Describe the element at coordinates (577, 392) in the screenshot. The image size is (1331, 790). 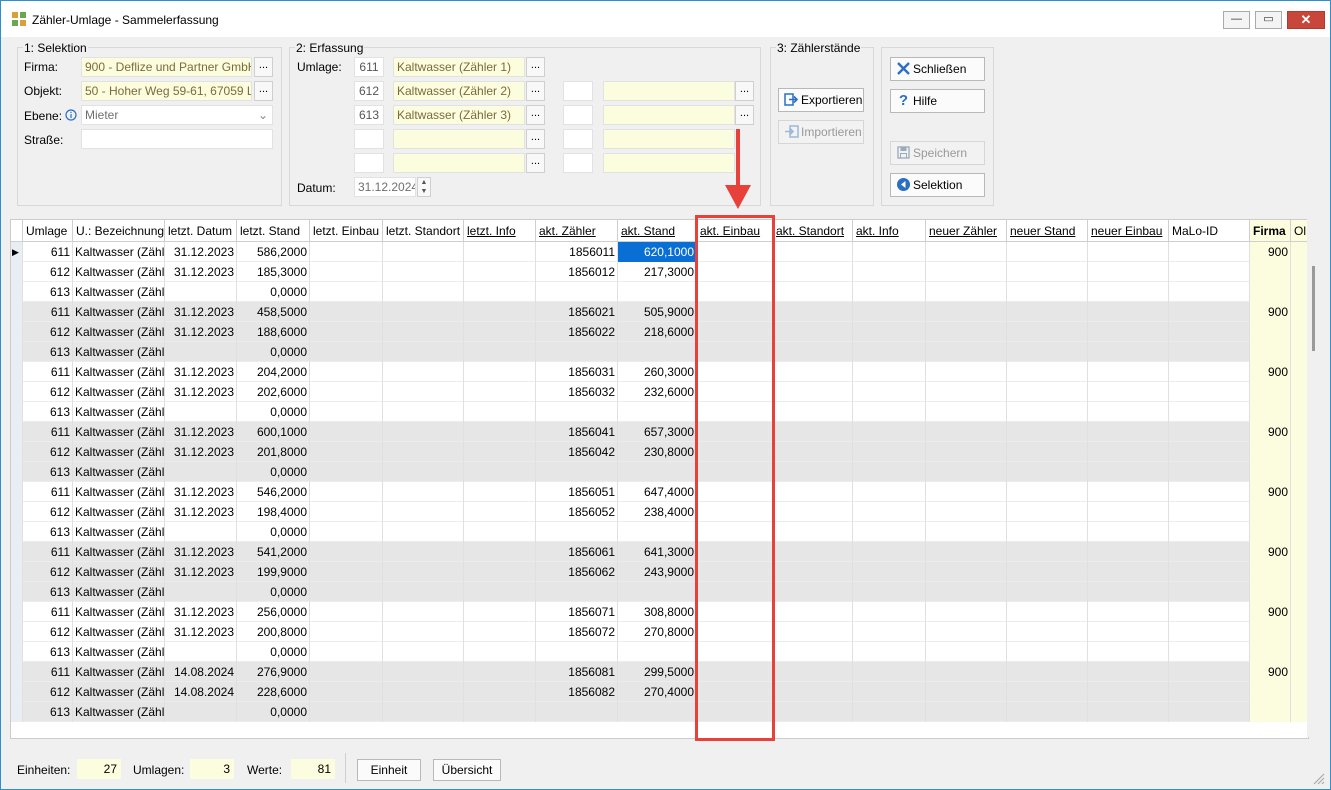
I see `table-cell: 1856032` at that location.